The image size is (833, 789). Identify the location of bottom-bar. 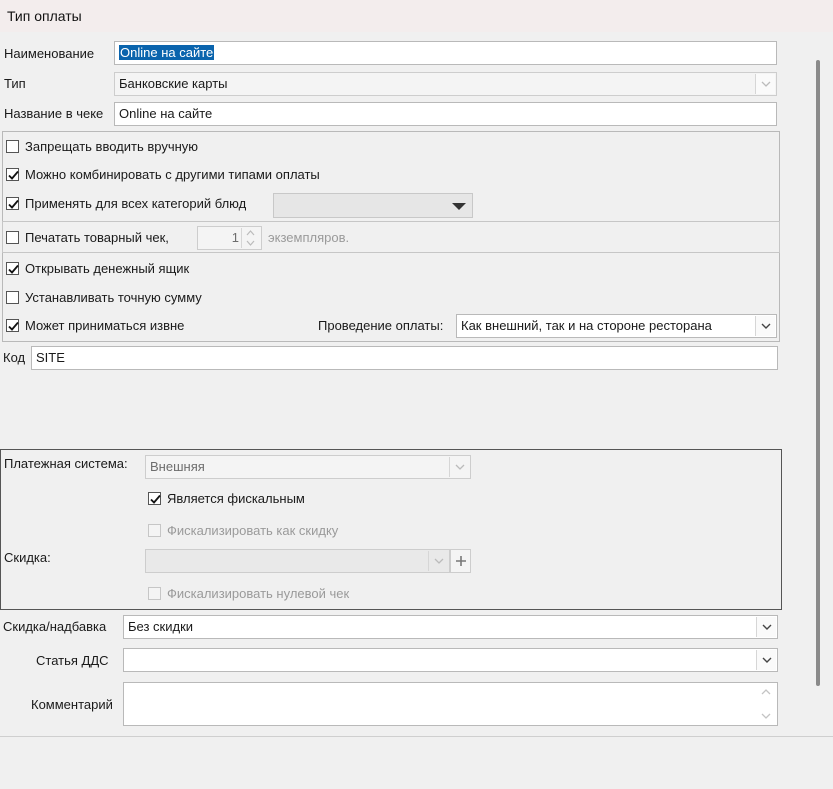
(416, 762).